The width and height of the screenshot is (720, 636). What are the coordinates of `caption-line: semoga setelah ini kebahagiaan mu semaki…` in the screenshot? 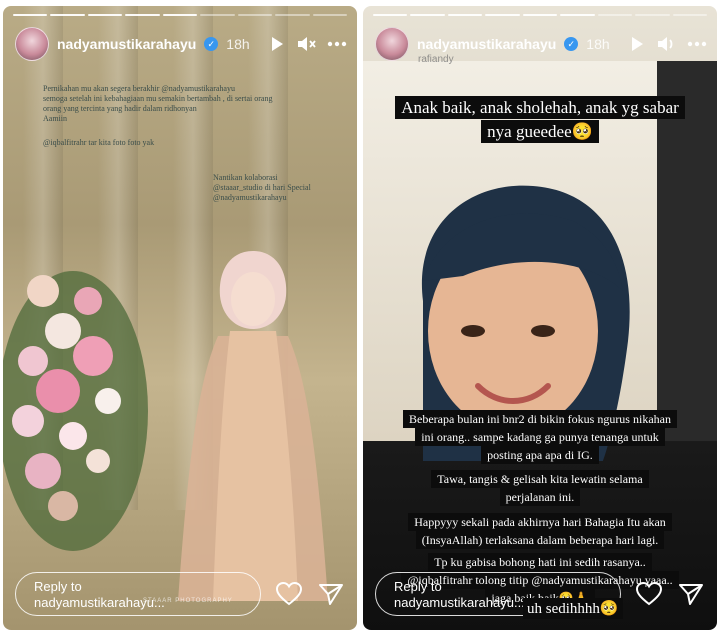 It's located at (158, 98).